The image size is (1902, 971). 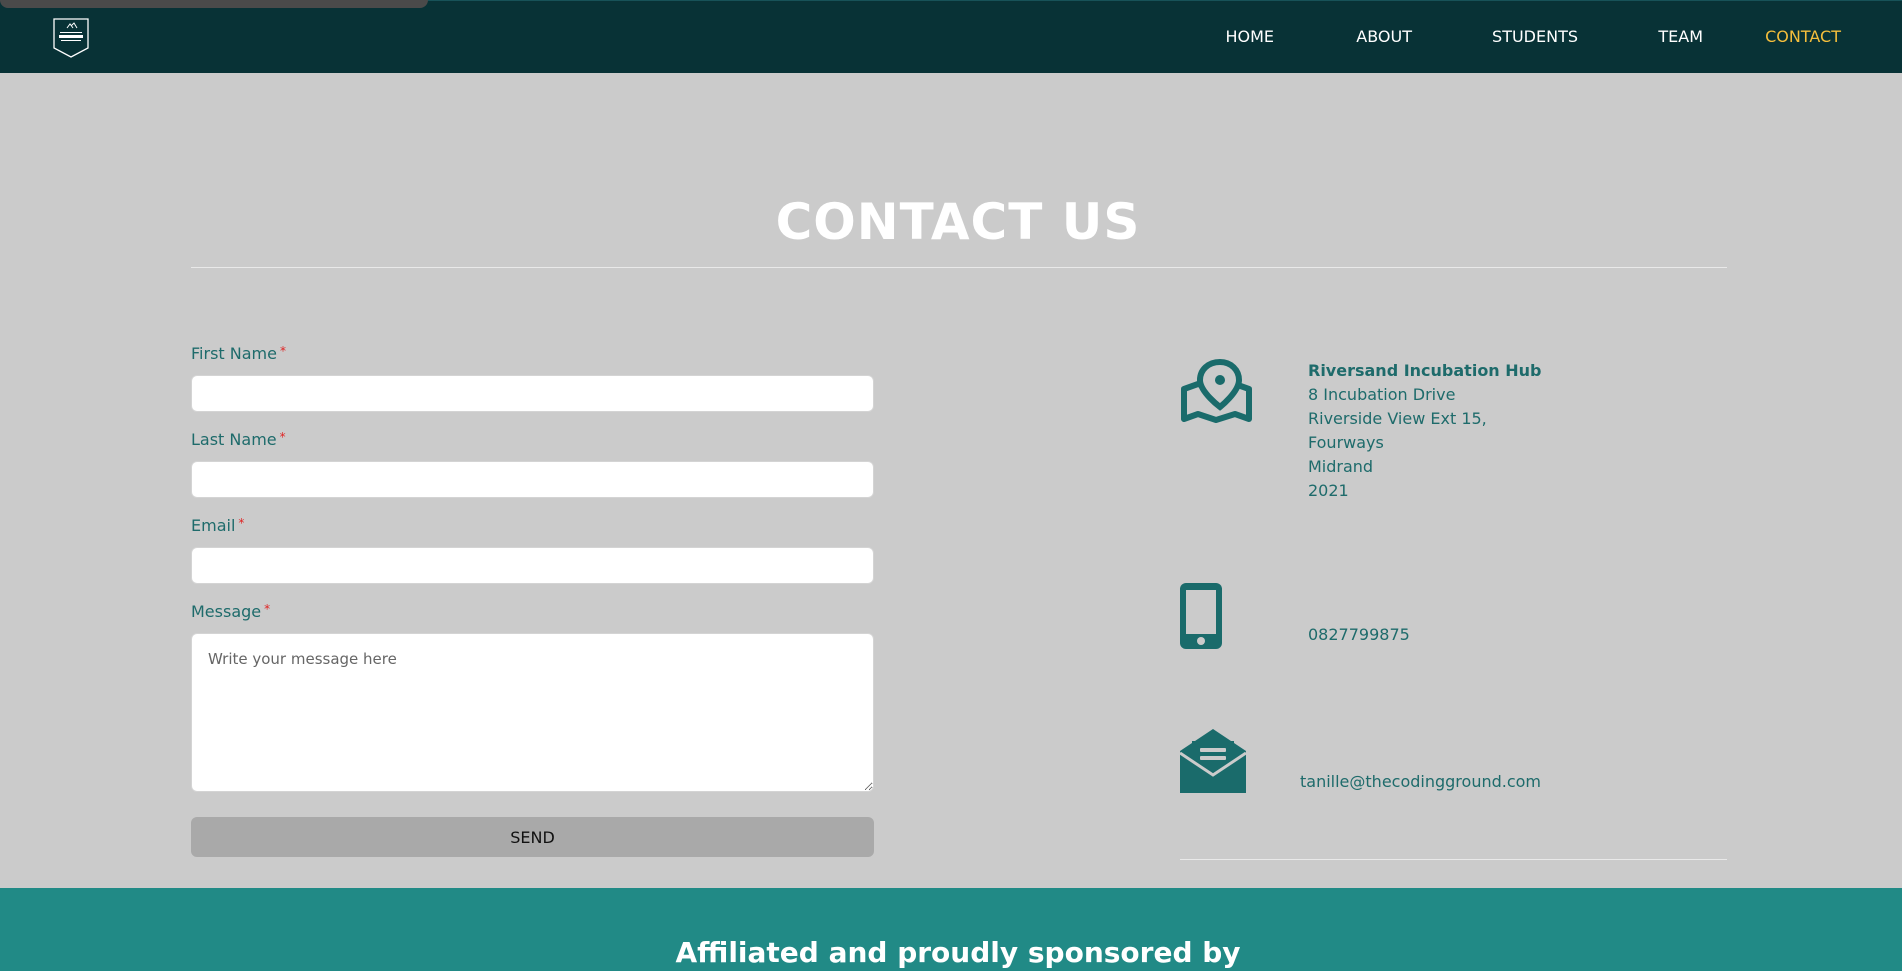 What do you see at coordinates (532, 393) in the screenshot?
I see `first-name-input` at bounding box center [532, 393].